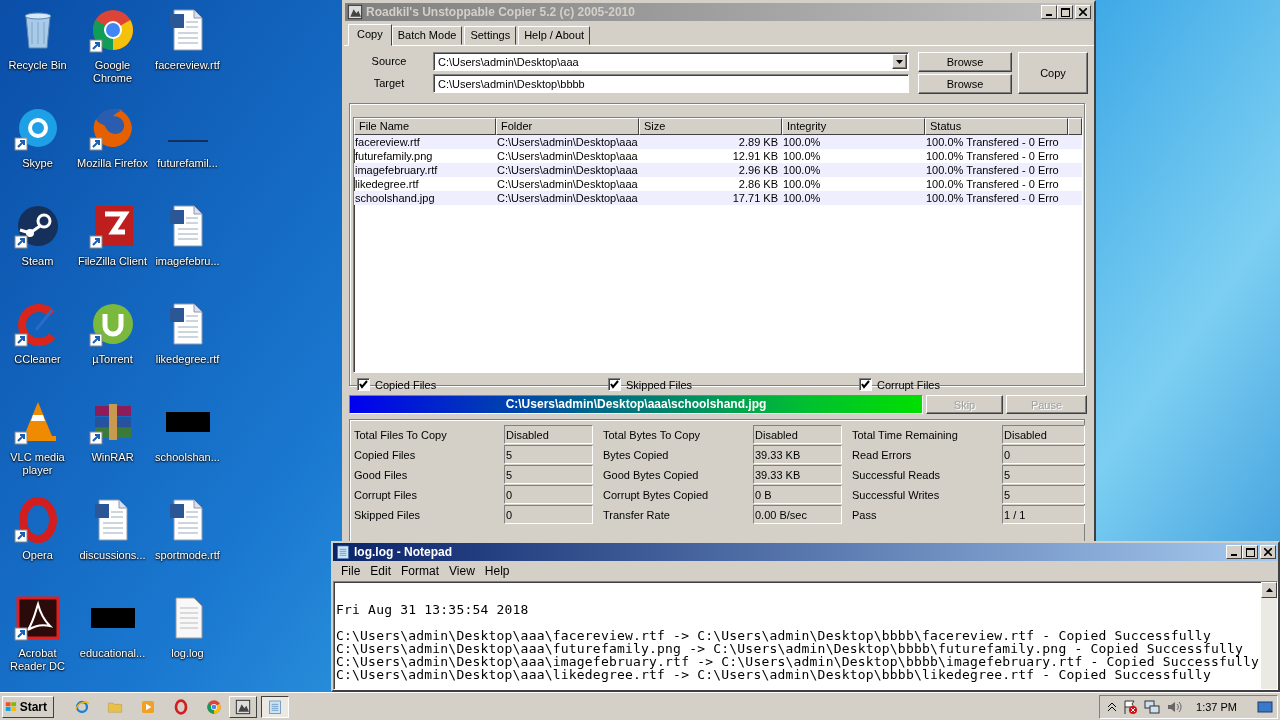 This screenshot has height=720, width=1280. What do you see at coordinates (1216, 706) in the screenshot?
I see `clock: 1:37 PM` at bounding box center [1216, 706].